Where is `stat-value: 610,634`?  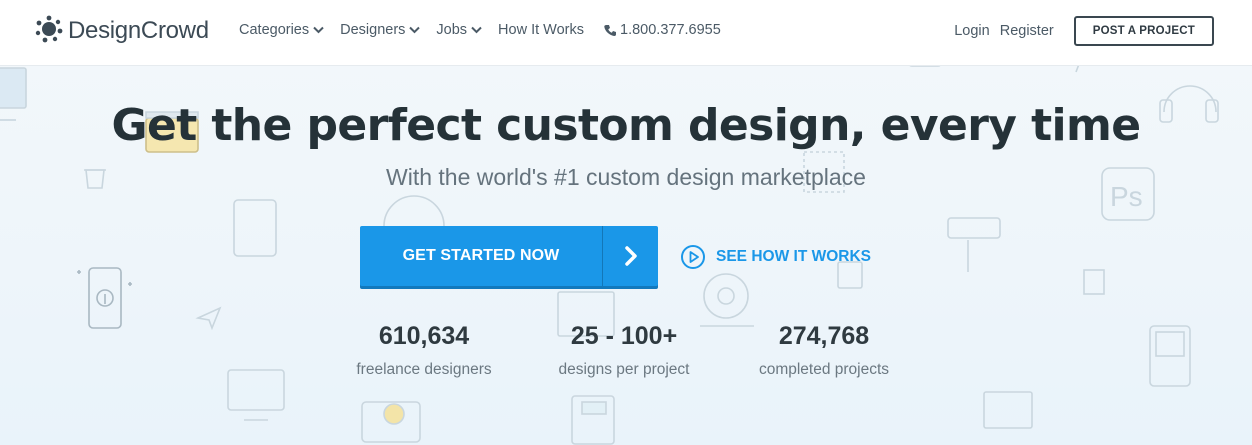
stat-value: 610,634 is located at coordinates (424, 336).